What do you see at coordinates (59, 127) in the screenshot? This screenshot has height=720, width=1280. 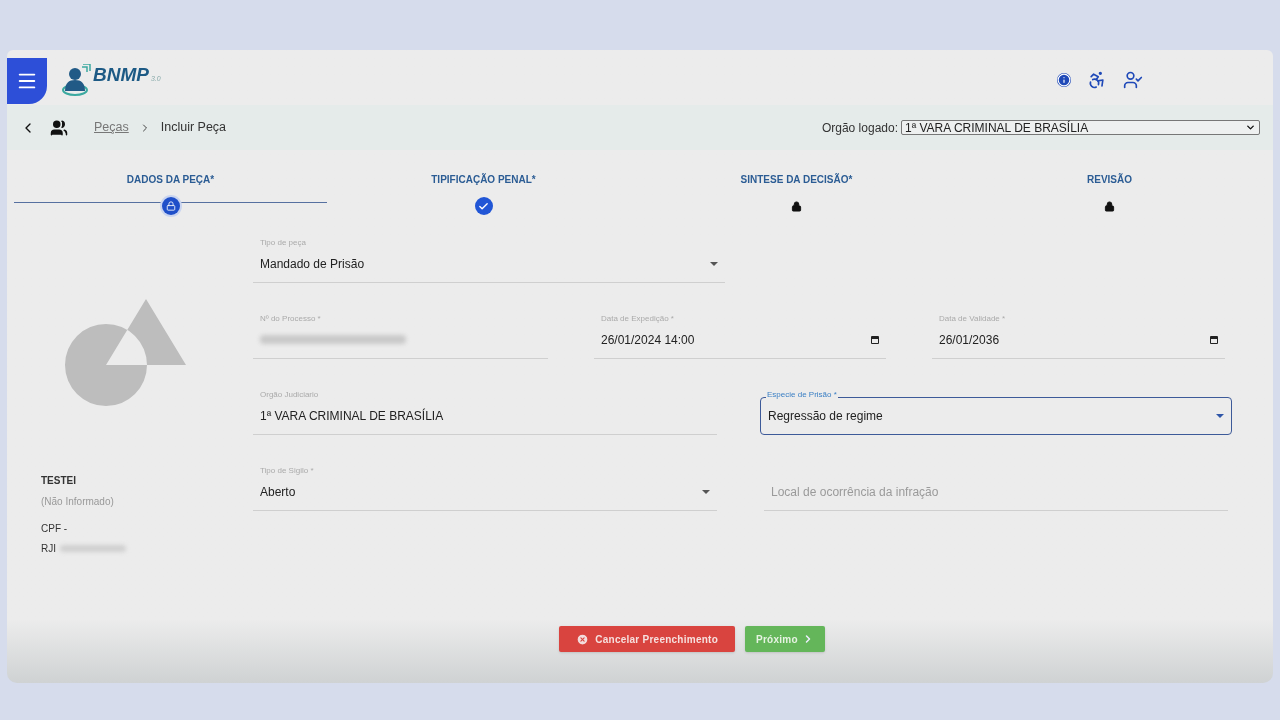 I see `users-icon` at bounding box center [59, 127].